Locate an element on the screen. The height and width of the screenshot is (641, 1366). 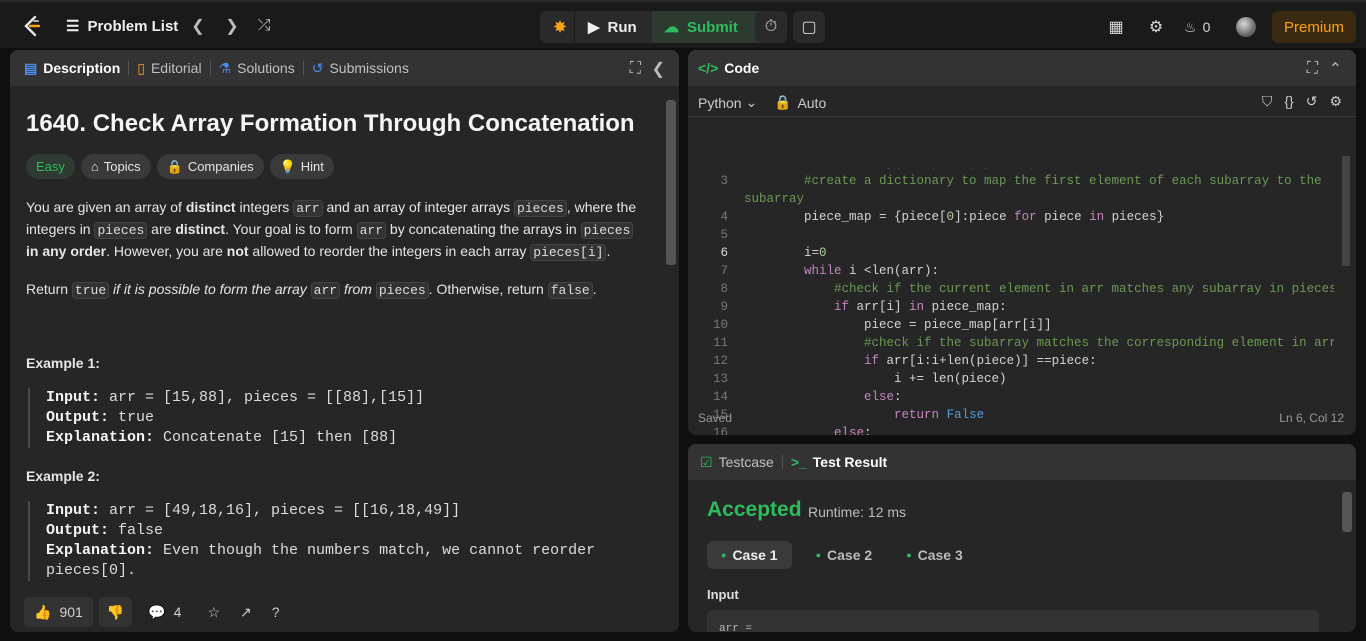
input-value: arr = is located at coordinates (1013, 621).